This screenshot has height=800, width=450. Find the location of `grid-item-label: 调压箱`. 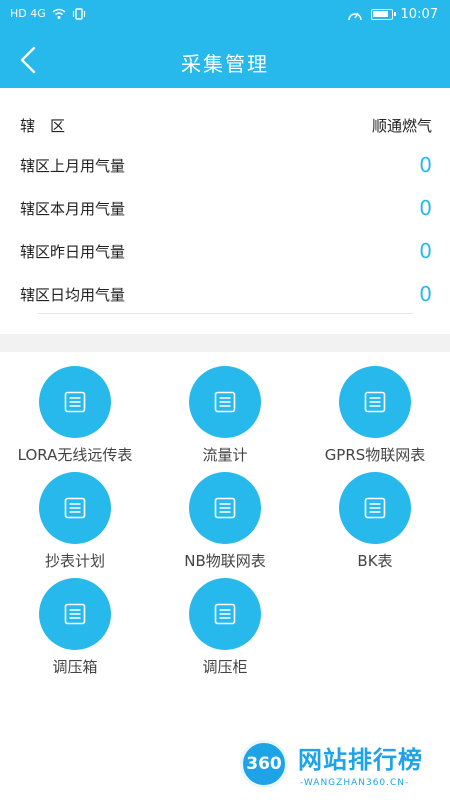

grid-item-label: 调压箱 is located at coordinates (75, 667).